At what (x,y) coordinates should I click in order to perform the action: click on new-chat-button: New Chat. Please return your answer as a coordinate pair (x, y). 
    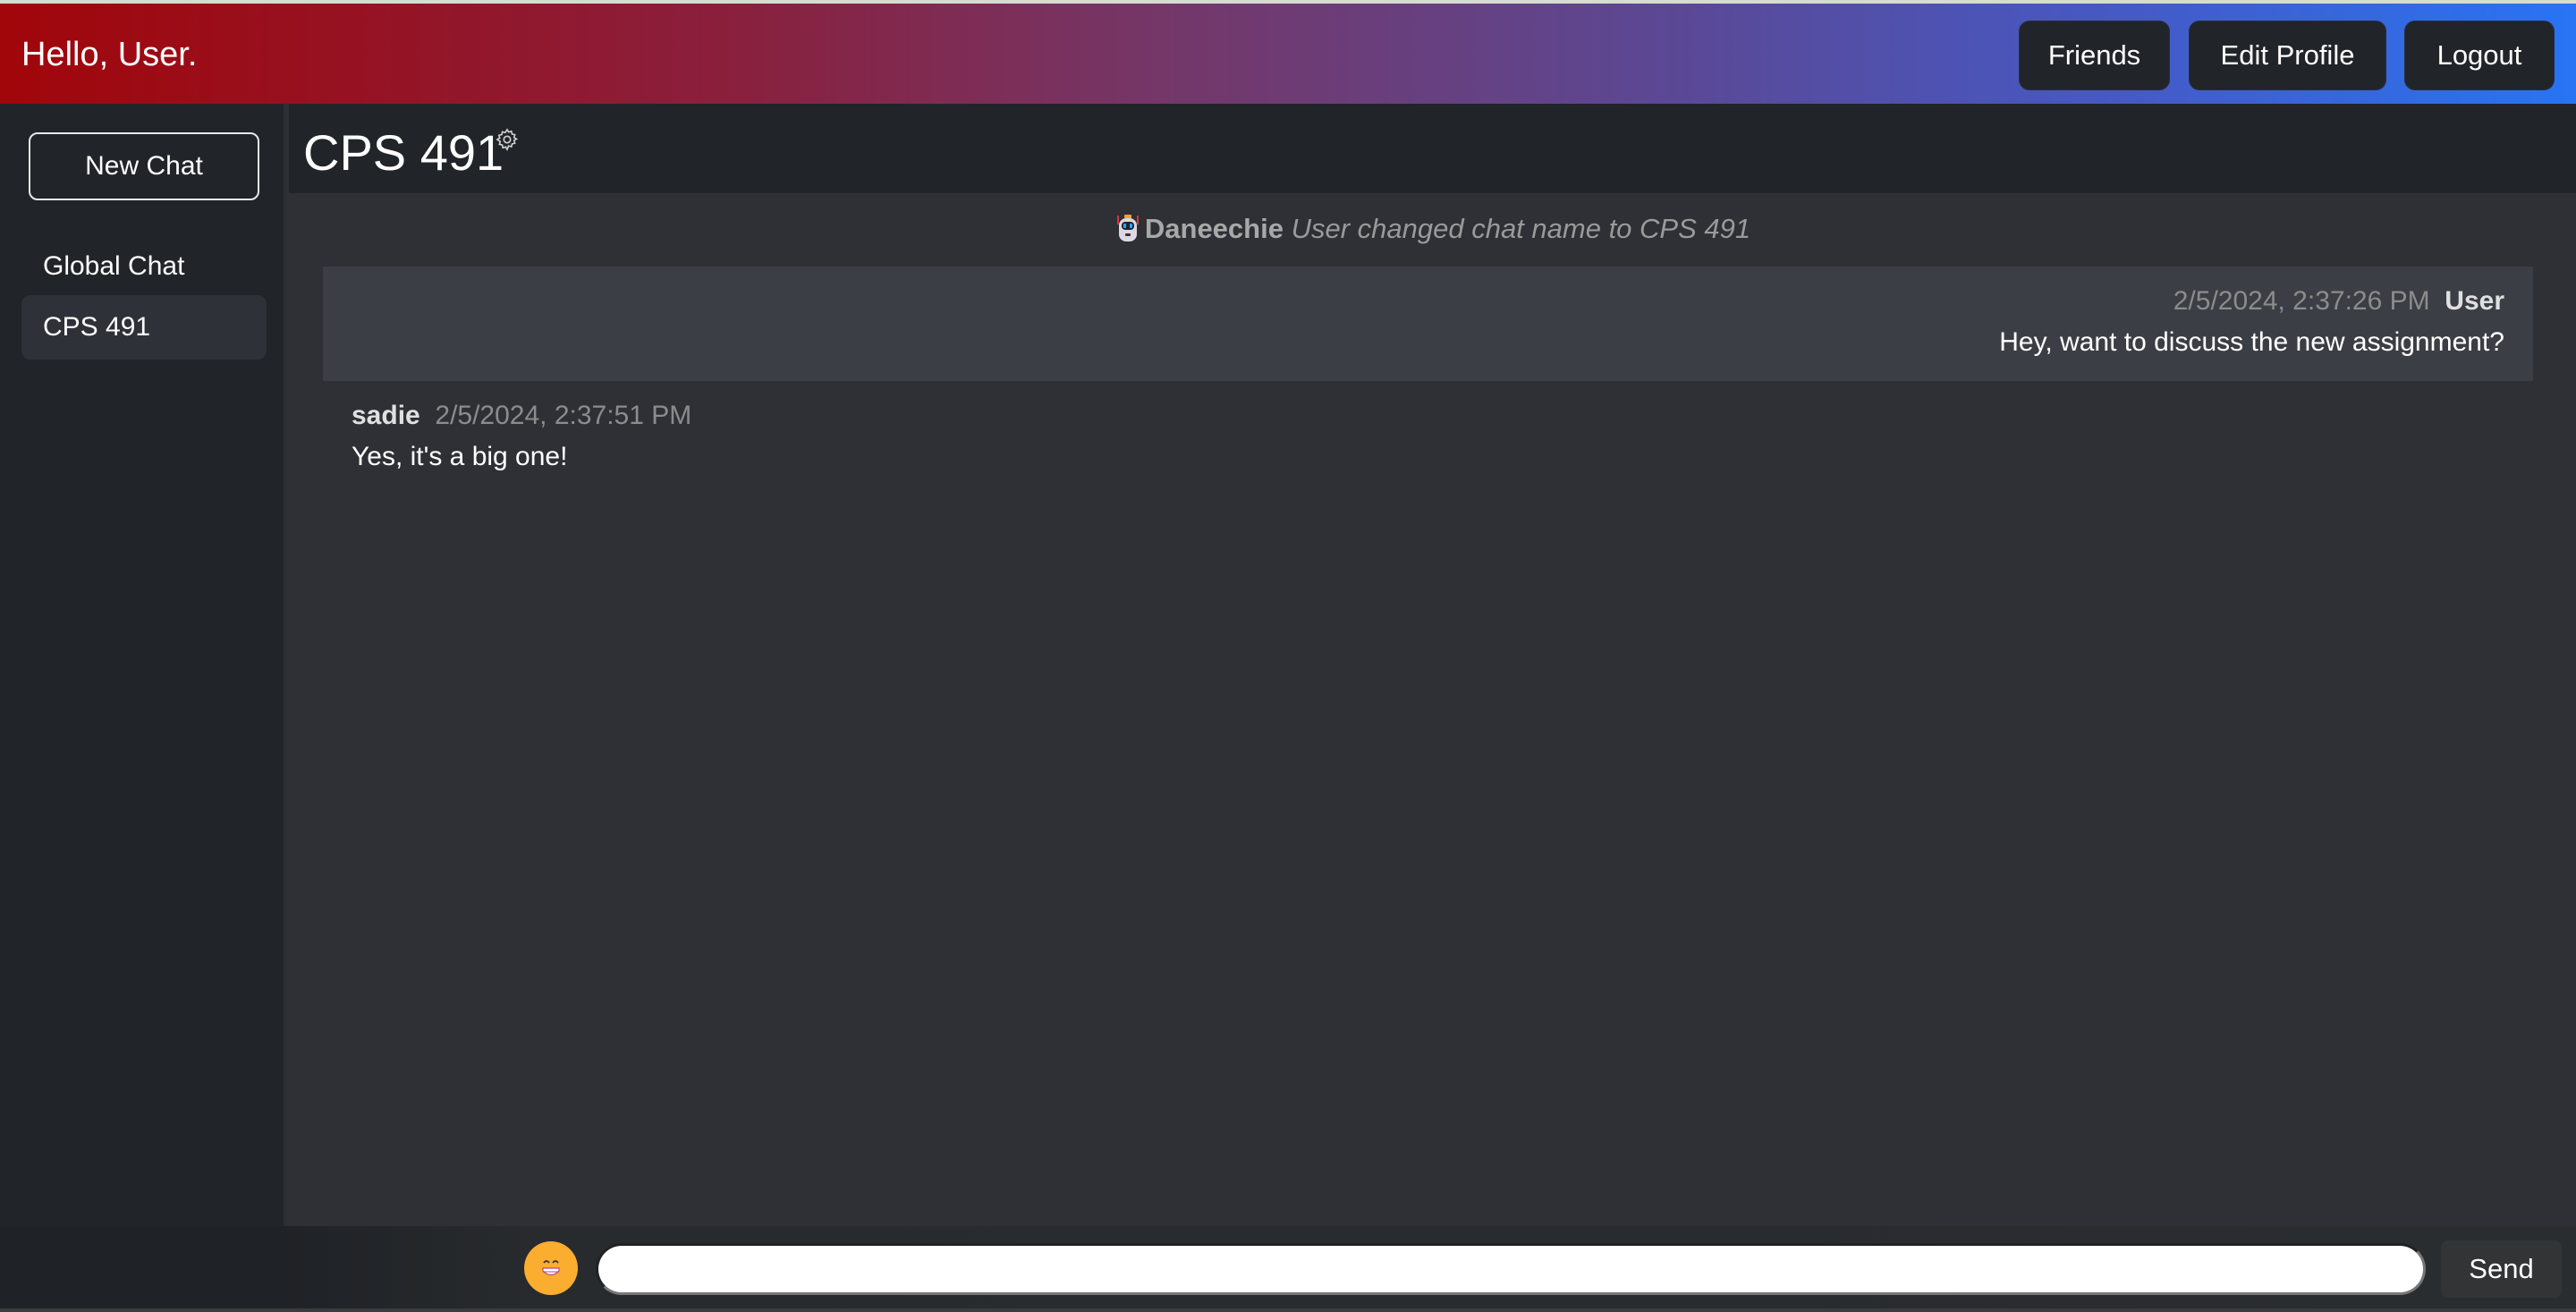
    Looking at the image, I should click on (144, 166).